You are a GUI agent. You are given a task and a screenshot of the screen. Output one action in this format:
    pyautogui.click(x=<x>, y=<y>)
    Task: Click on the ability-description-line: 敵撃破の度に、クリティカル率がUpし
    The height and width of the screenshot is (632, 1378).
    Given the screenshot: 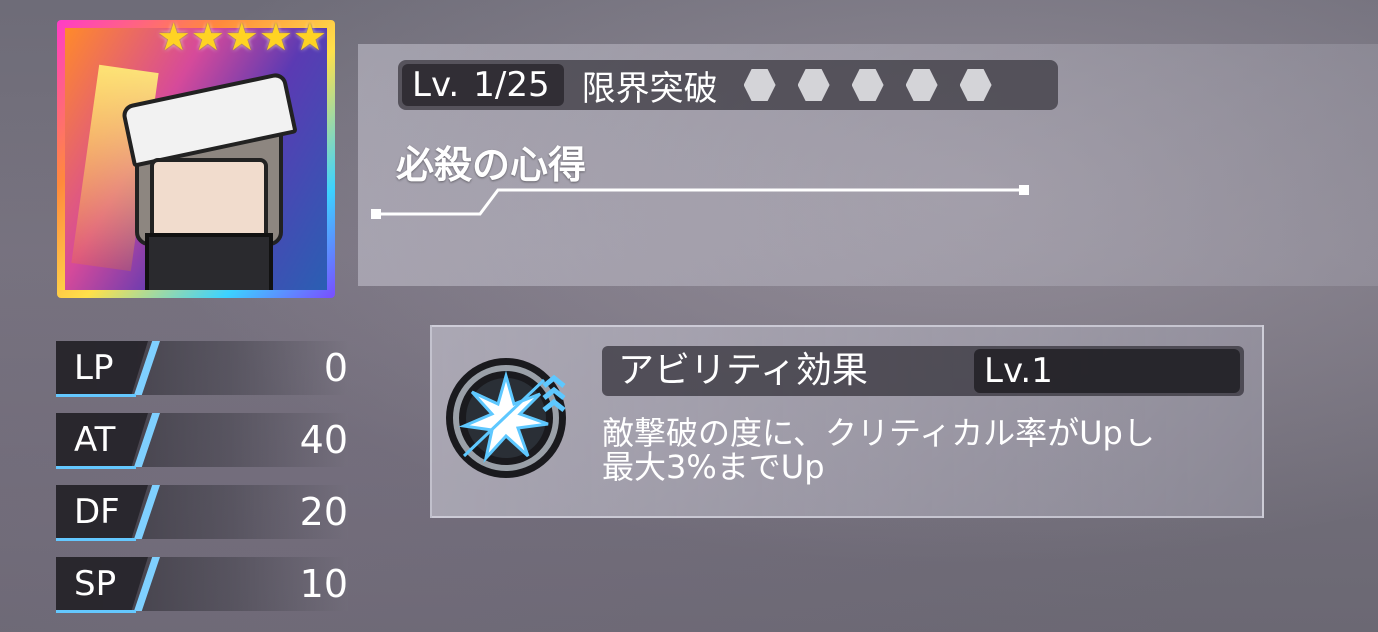 What is the action you would take?
    pyautogui.click(x=878, y=433)
    